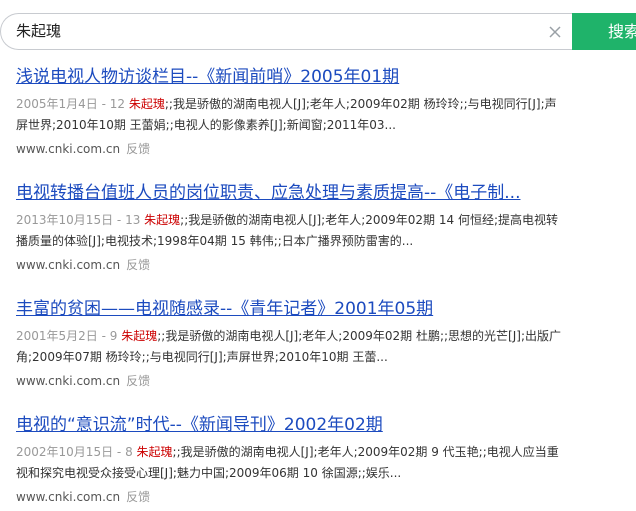 This screenshot has width=636, height=511. What do you see at coordinates (321, 309) in the screenshot?
I see `result-title-link: 丰富的贫困——电视随感录--《青年记者》2001年05期` at bounding box center [321, 309].